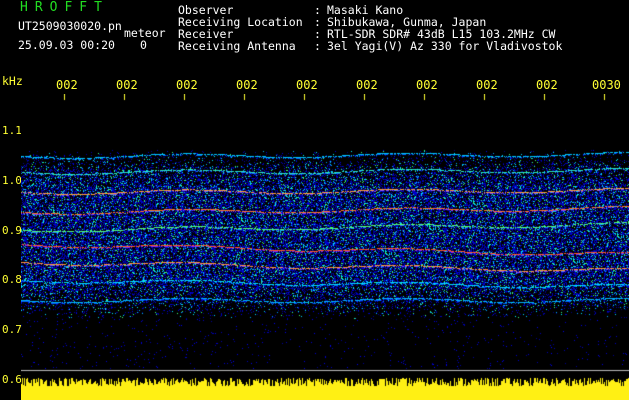 This screenshot has height=400, width=629. What do you see at coordinates (12, 130) in the screenshot?
I see `y-tick-label: 1.1` at bounding box center [12, 130].